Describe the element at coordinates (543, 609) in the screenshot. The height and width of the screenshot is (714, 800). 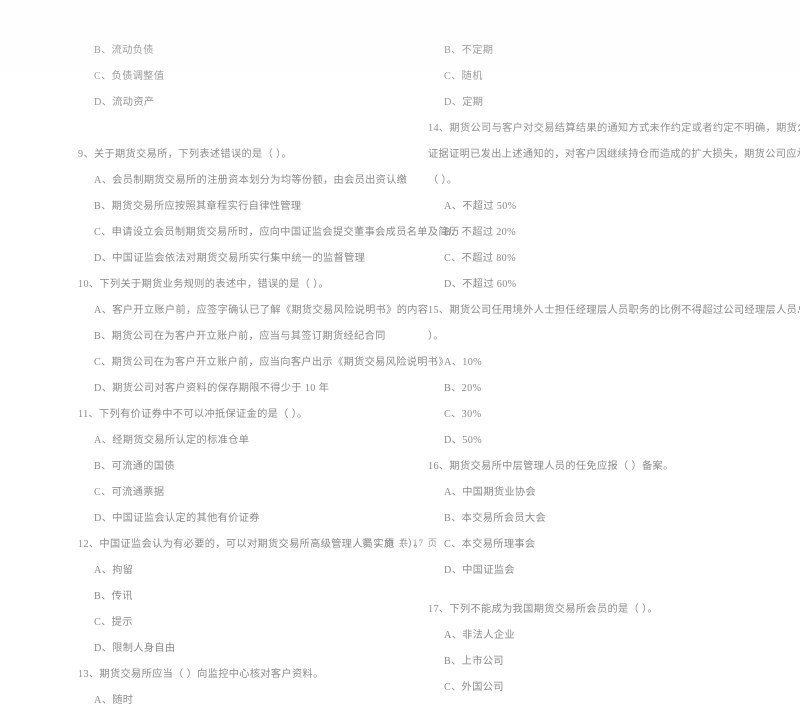
I see `question-stem-line: 17、下列不能成为我国期货交易所会员的是（ ）。` at that location.